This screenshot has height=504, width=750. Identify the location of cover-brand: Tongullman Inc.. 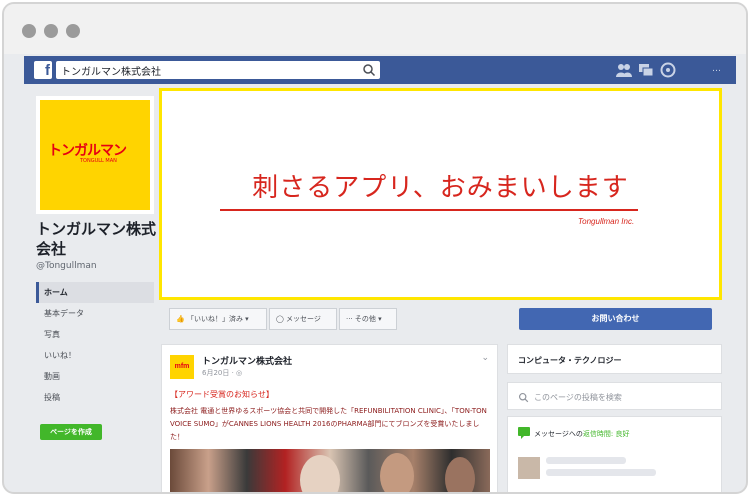
(606, 221).